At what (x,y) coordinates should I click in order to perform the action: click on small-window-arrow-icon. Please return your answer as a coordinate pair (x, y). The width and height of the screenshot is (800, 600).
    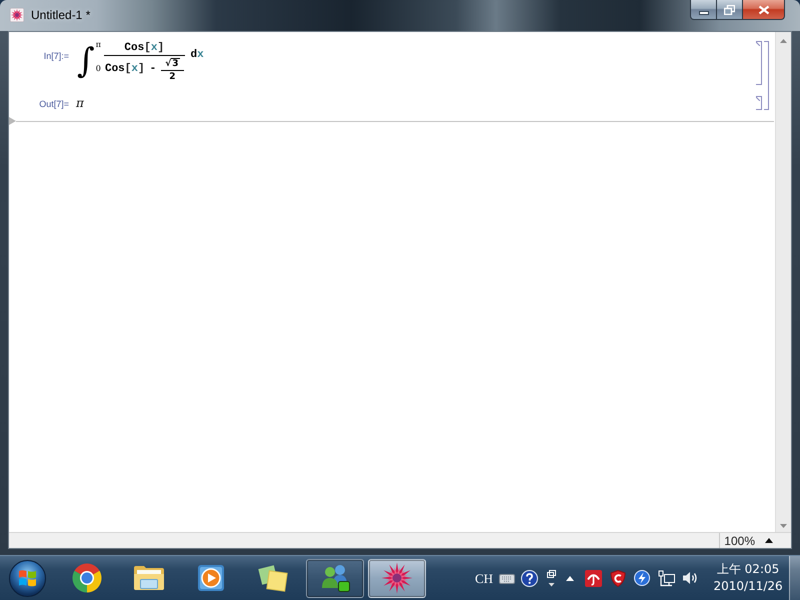
    Looking at the image, I should click on (551, 578).